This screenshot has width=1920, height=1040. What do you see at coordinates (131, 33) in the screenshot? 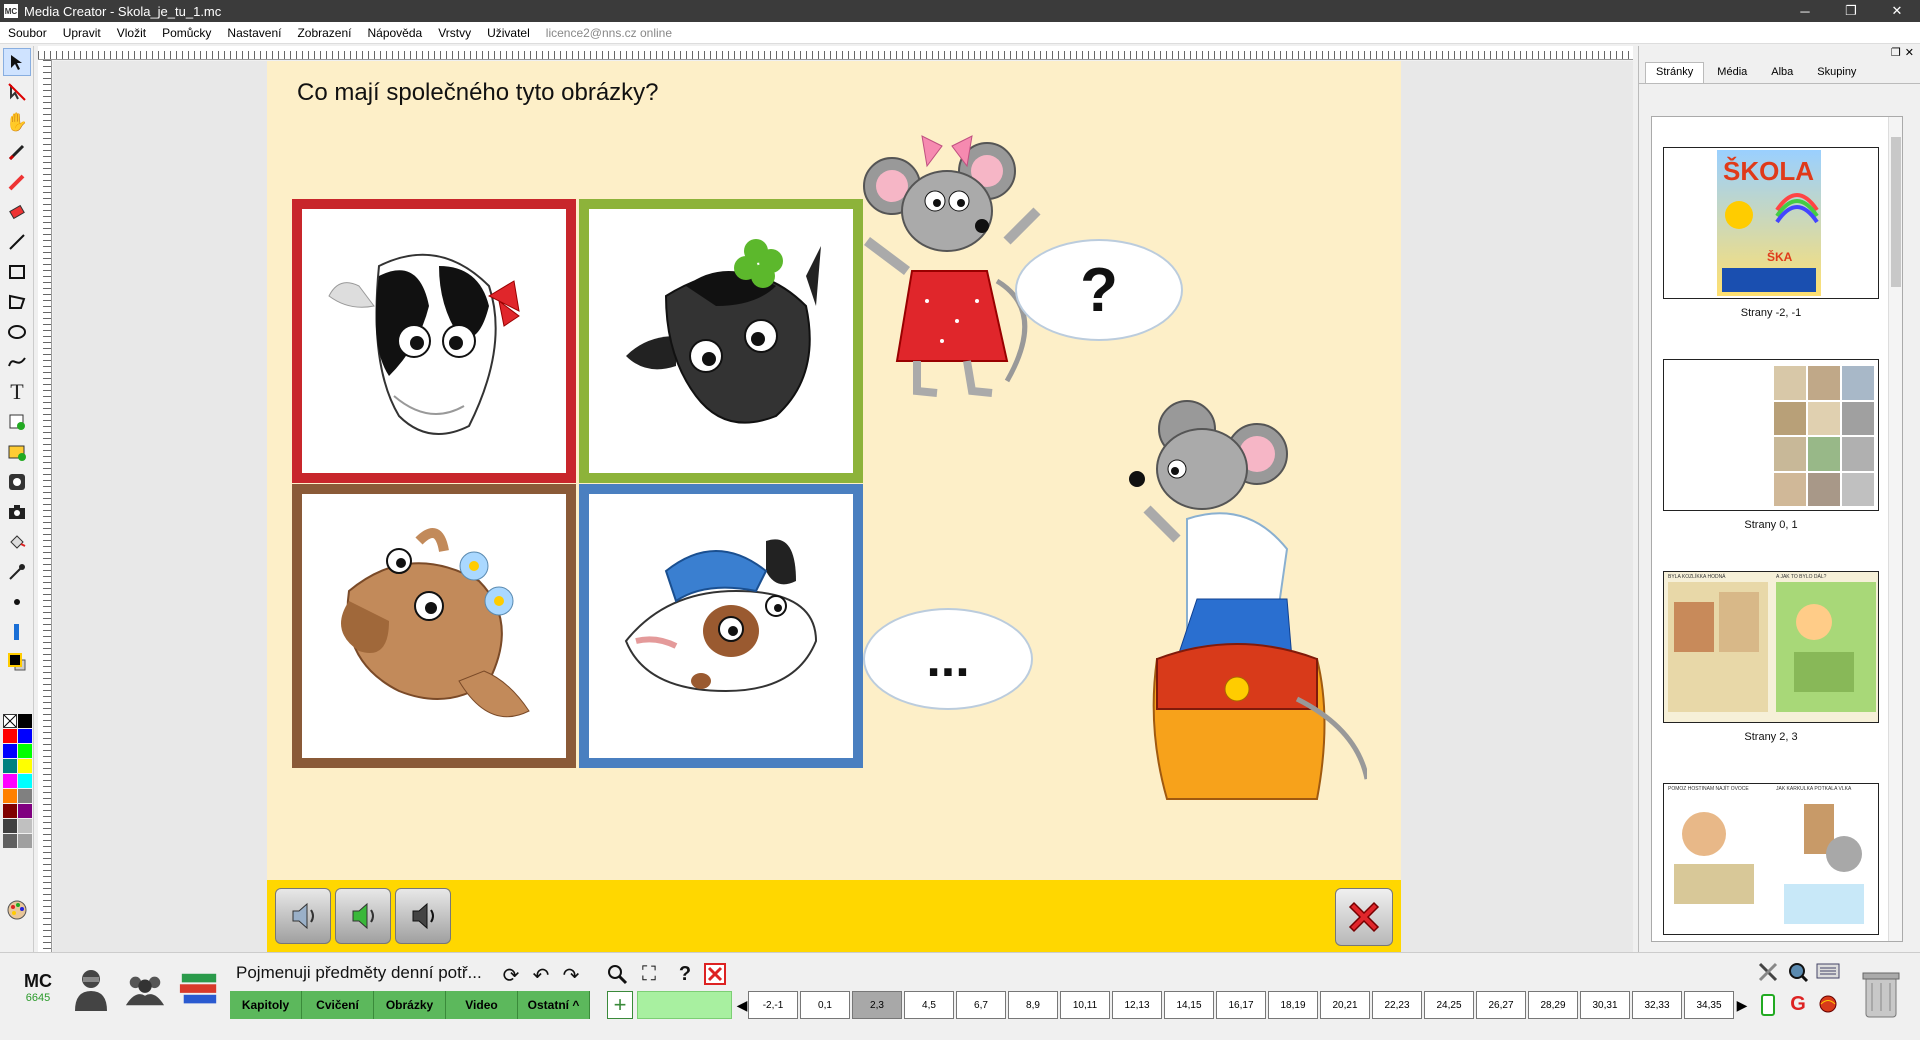
I see `menu-vlozit: Vložit` at bounding box center [131, 33].